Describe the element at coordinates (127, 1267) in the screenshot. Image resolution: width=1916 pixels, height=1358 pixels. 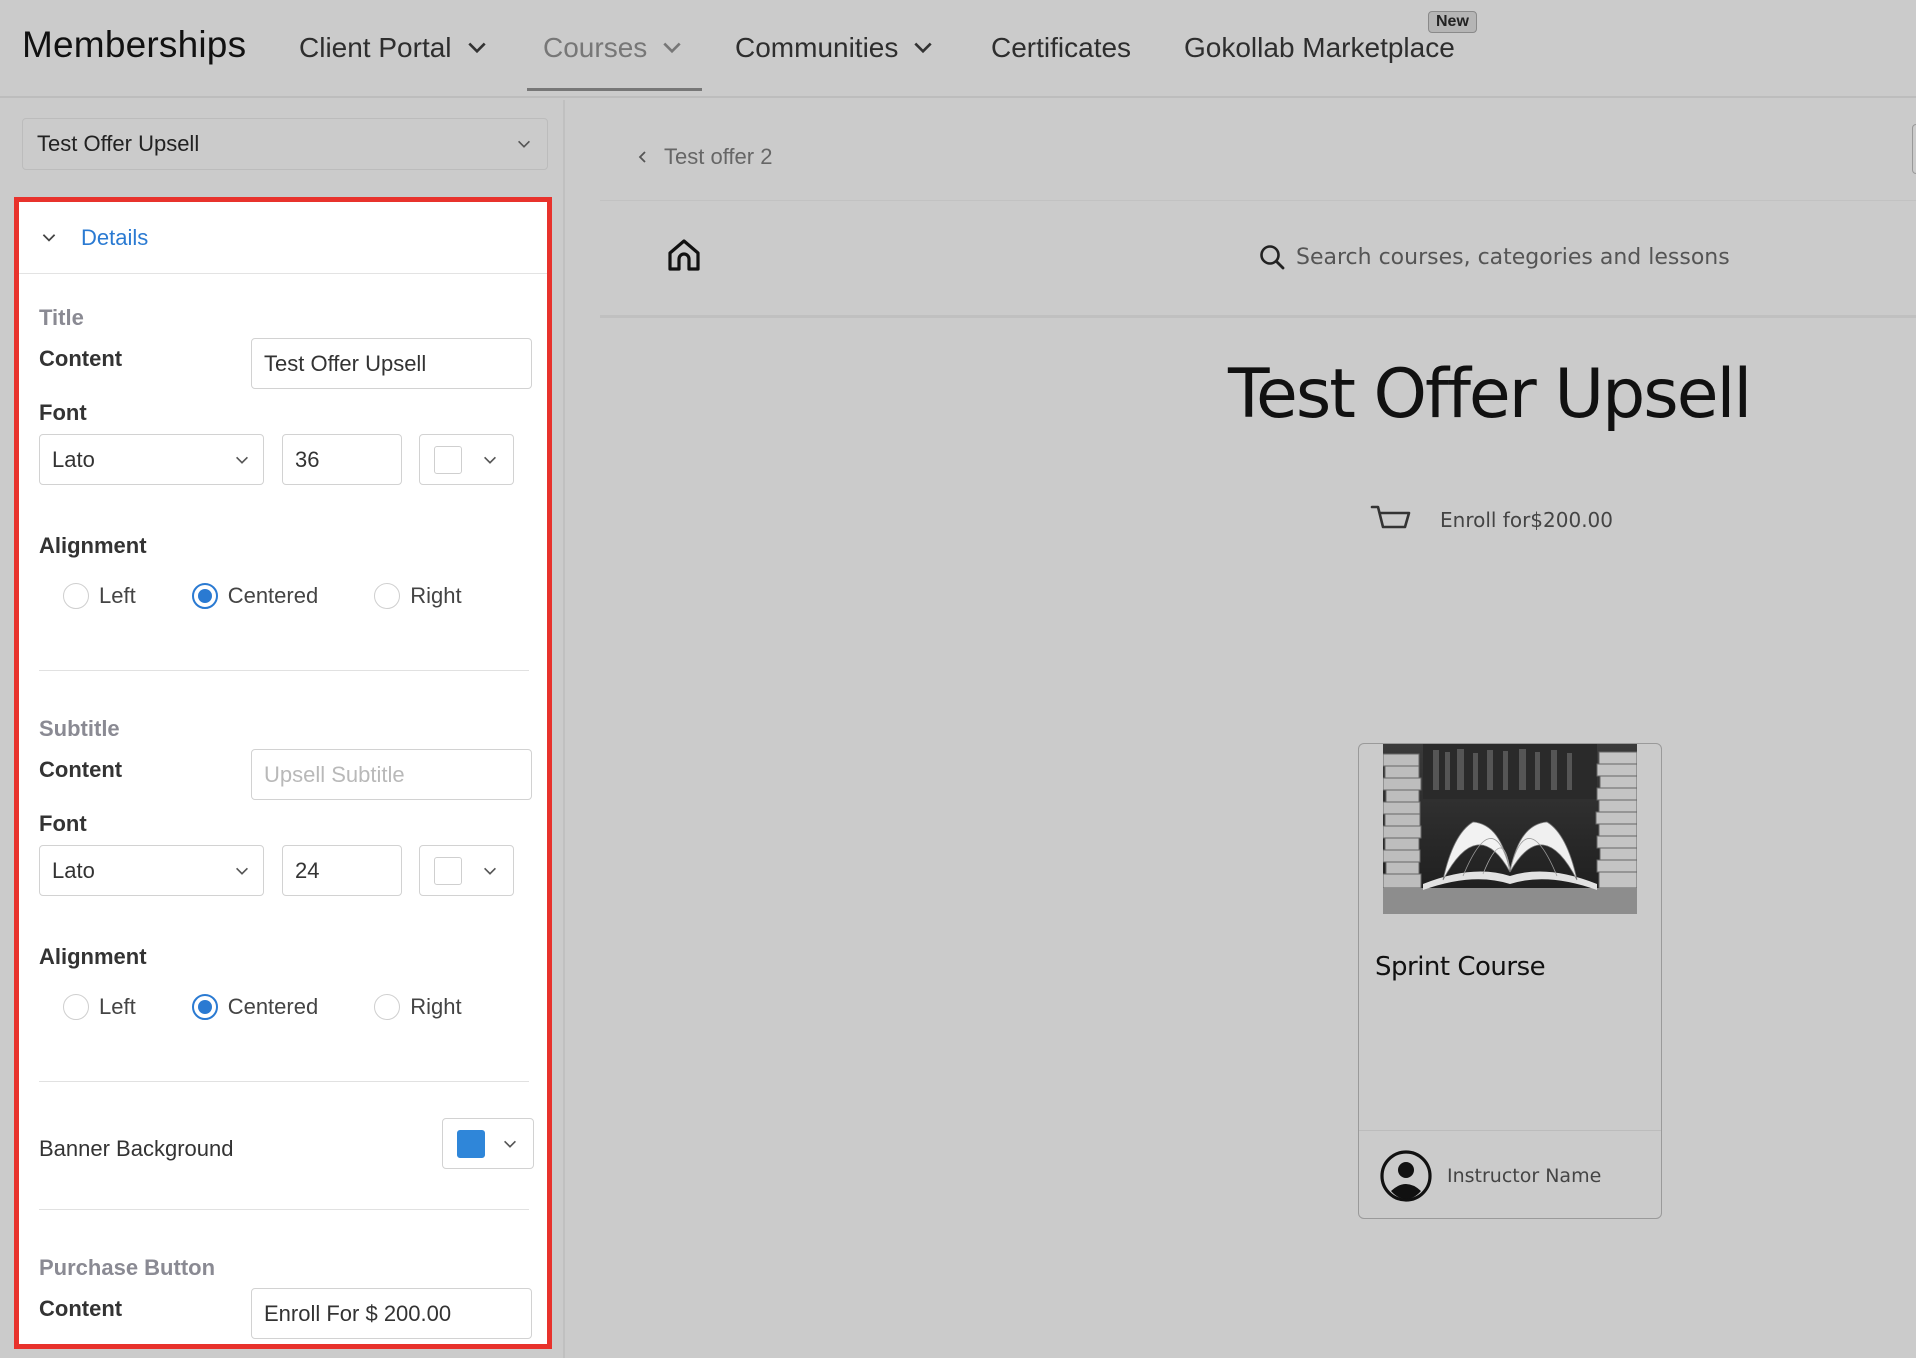
I see `purchase-button-heading: Purchase Button` at that location.